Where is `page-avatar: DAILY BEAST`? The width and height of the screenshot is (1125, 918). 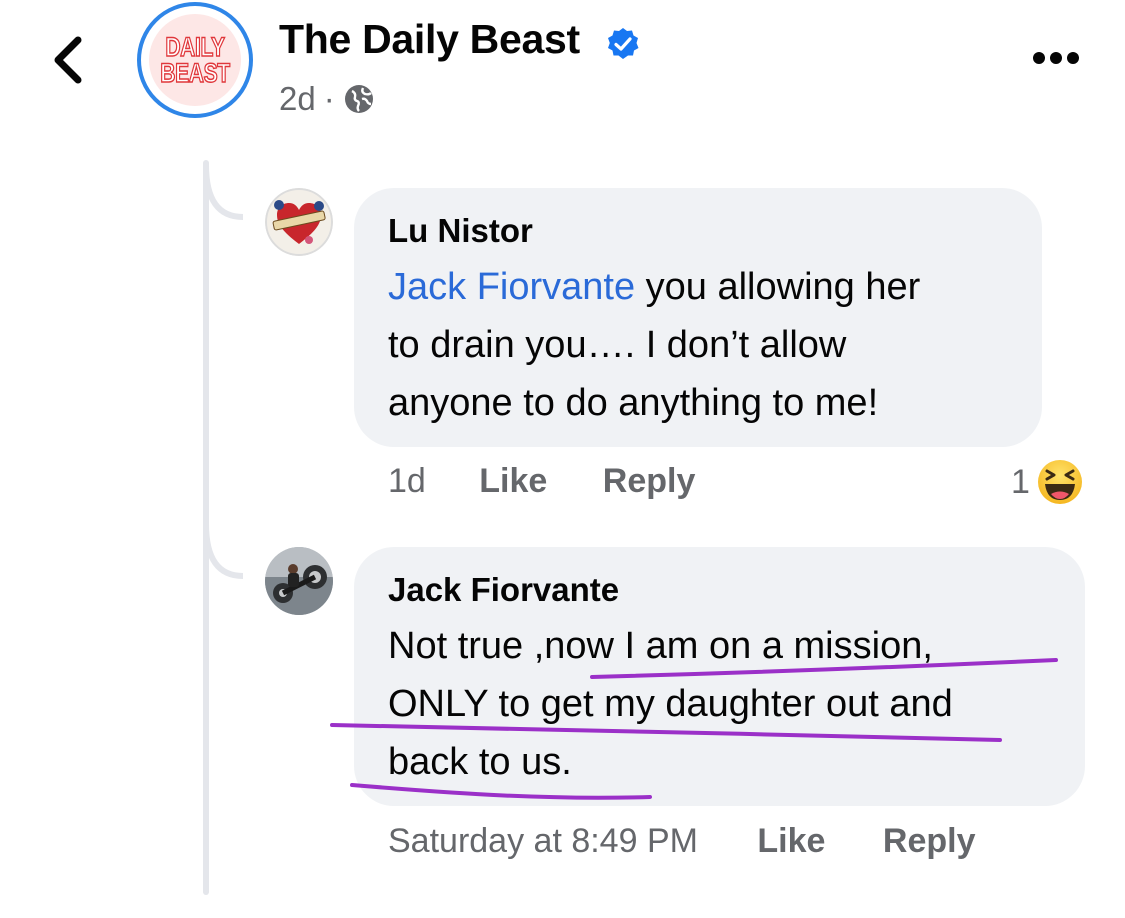
page-avatar: DAILY BEAST is located at coordinates (195, 60).